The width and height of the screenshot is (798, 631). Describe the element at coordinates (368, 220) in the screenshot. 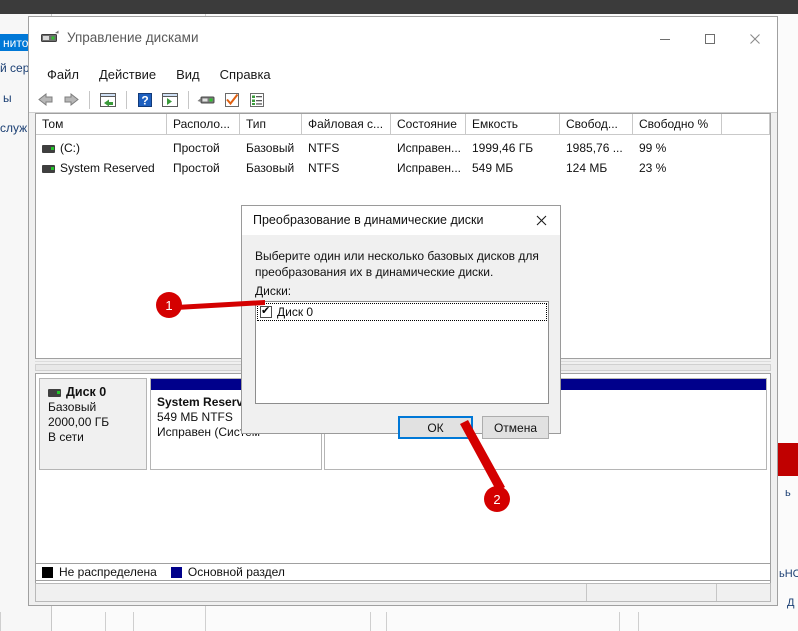

I see `dialog-title: Преобразование в динамические диски` at that location.